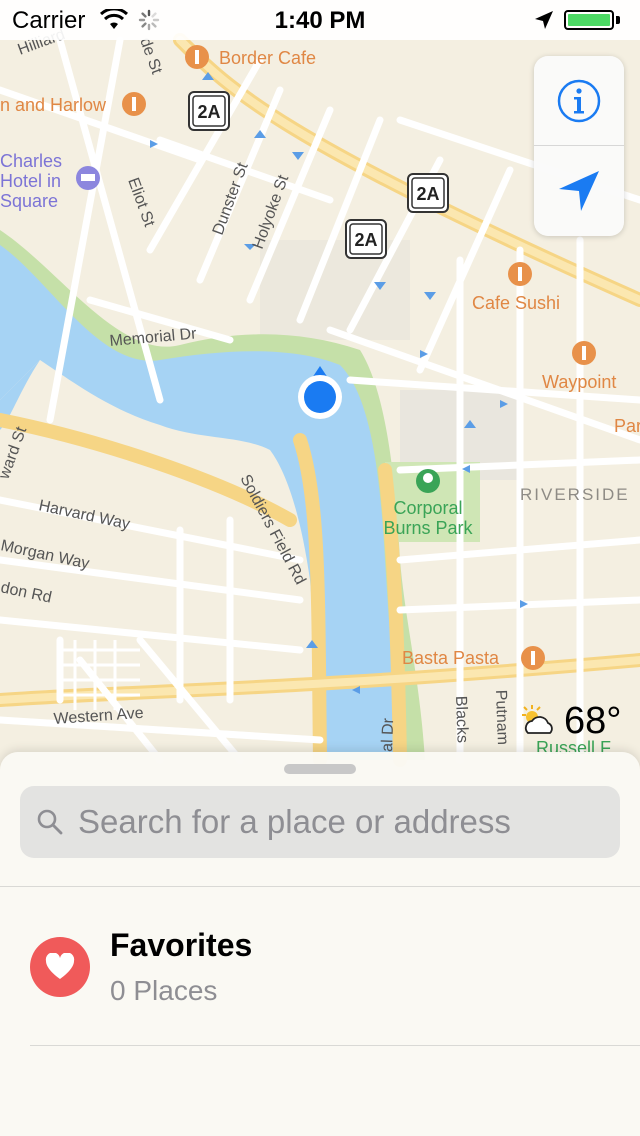 Image resolution: width=640 pixels, height=1136 pixels. What do you see at coordinates (618, 20) in the screenshot?
I see `battery-nub` at bounding box center [618, 20].